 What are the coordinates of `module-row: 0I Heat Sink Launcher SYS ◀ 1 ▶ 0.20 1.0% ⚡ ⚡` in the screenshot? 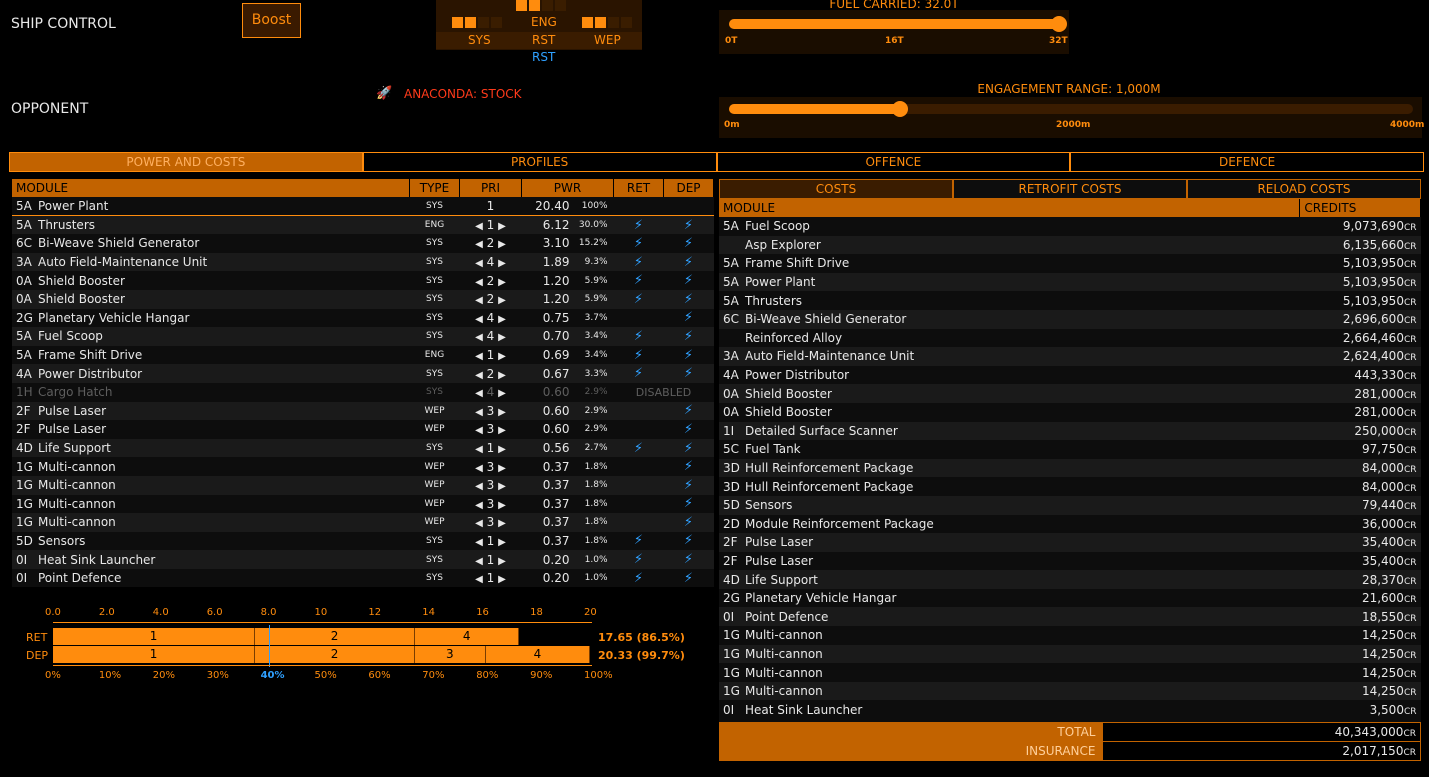 It's located at (363, 559).